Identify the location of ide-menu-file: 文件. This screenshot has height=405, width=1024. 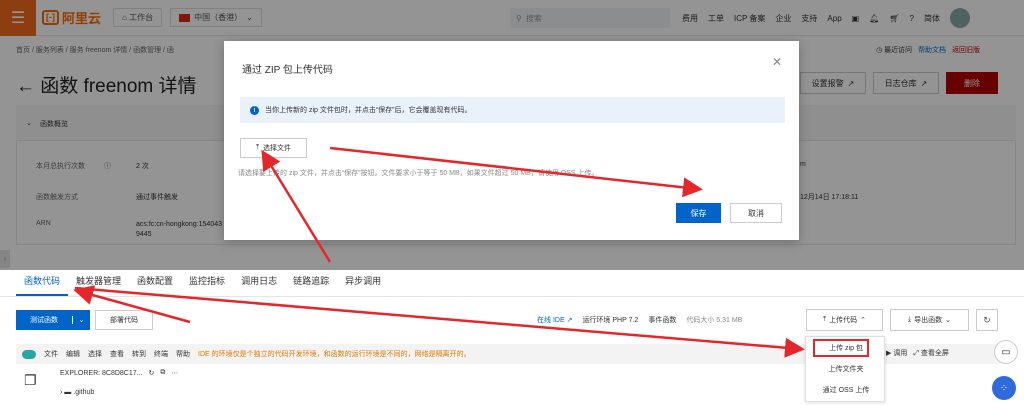
(51, 354).